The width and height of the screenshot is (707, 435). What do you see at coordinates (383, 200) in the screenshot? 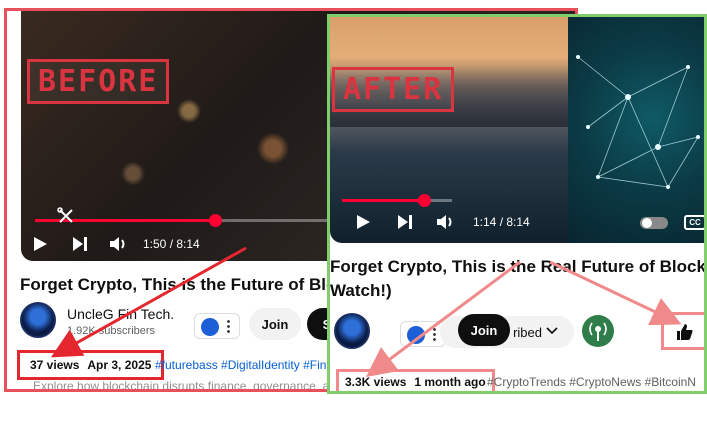
I see `after-progress-fill` at bounding box center [383, 200].